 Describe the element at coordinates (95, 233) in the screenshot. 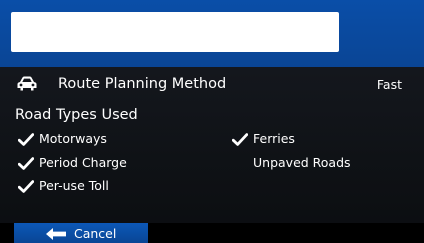

I see `cancel-label: Cancel` at that location.